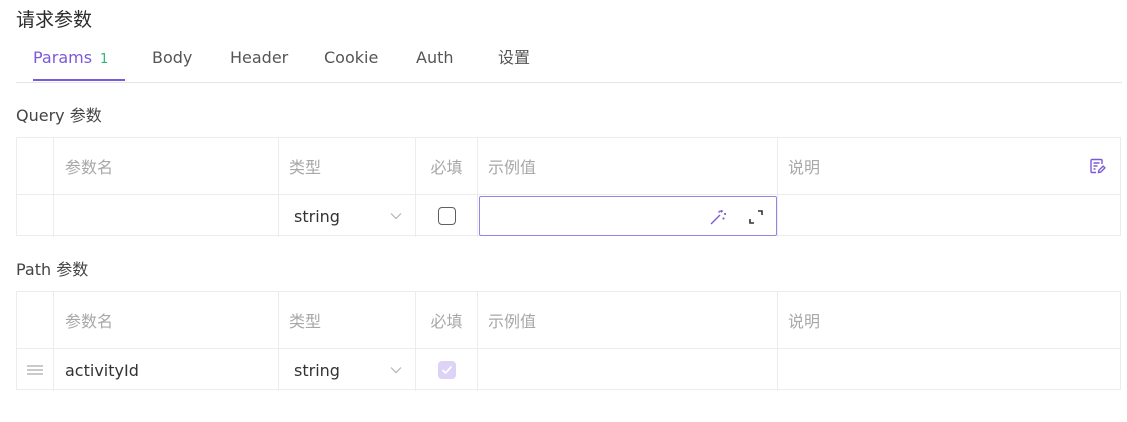 The width and height of the screenshot is (1127, 422). What do you see at coordinates (172, 62) in the screenshot?
I see `tab-body: Body` at bounding box center [172, 62].